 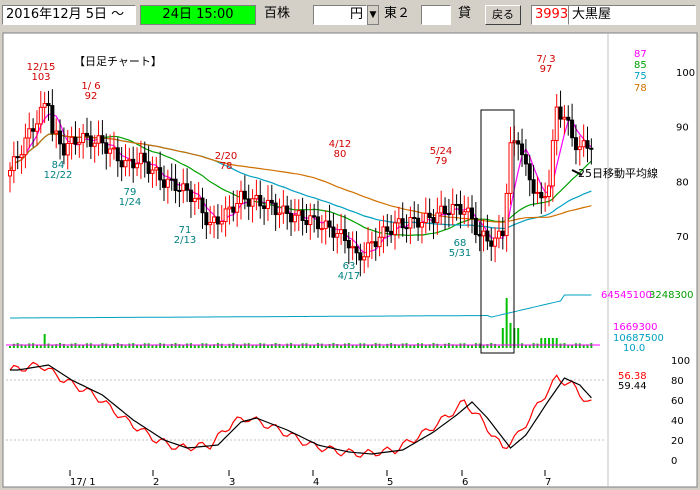 What do you see at coordinates (373, 15) in the screenshot?
I see `price-unit-dropdown: ▼` at bounding box center [373, 15].